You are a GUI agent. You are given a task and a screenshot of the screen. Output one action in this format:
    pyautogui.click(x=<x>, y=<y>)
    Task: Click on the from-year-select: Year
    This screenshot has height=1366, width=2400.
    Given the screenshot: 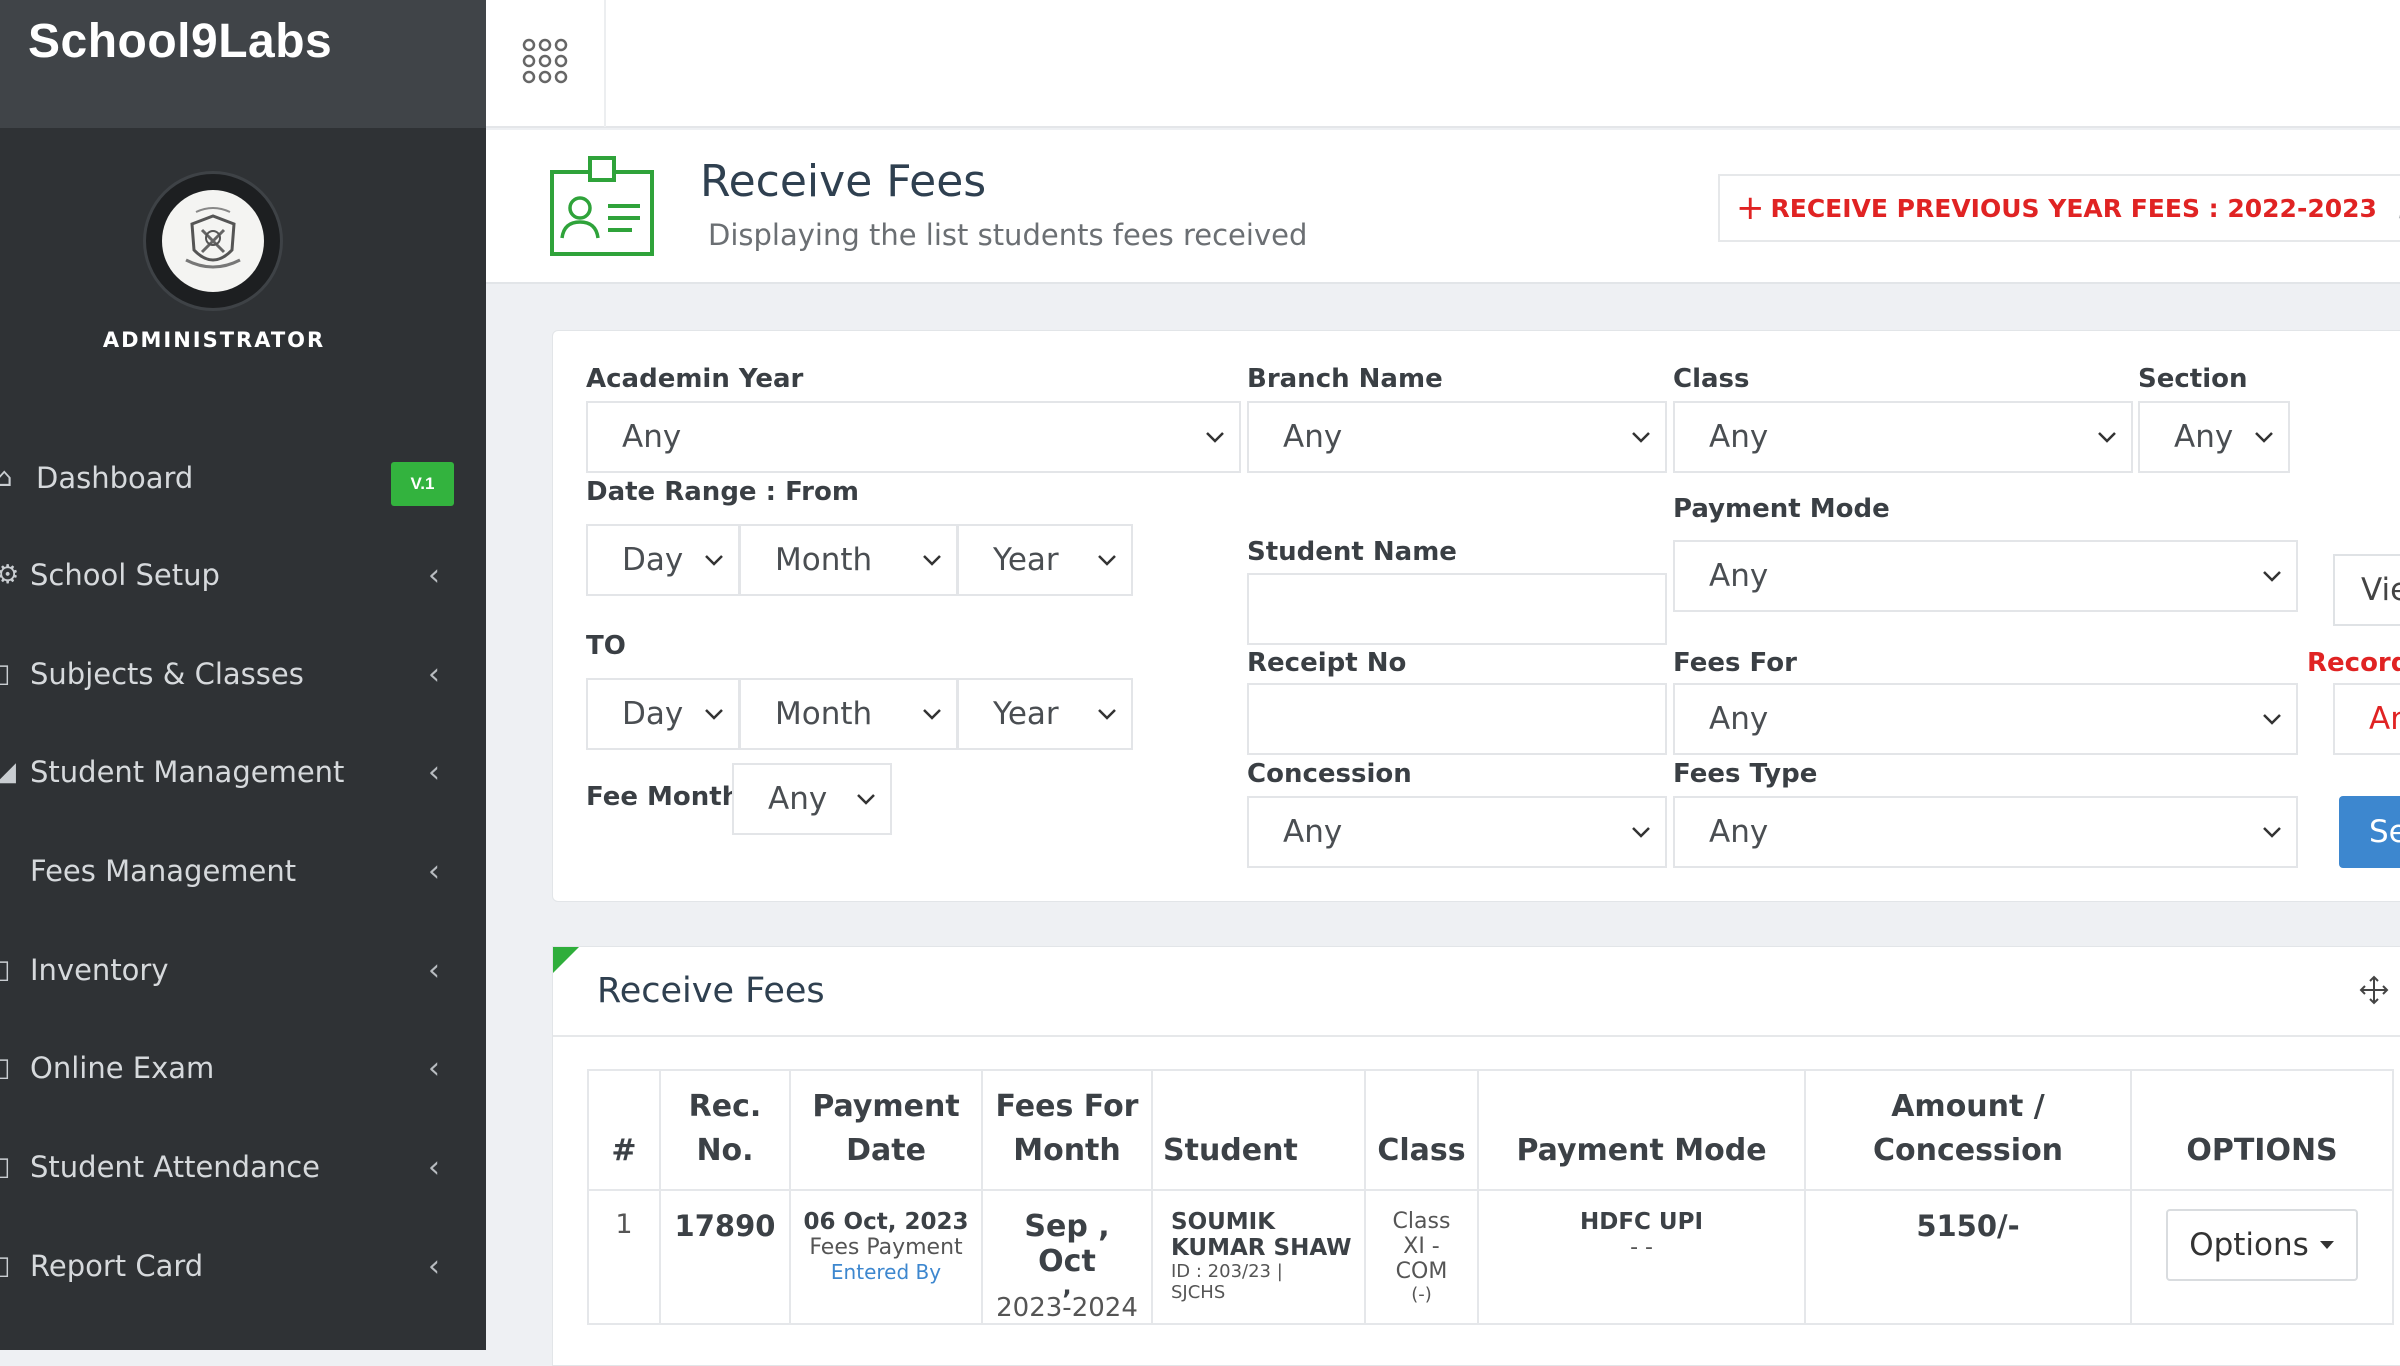 What is the action you would take?
    pyautogui.click(x=1045, y=560)
    